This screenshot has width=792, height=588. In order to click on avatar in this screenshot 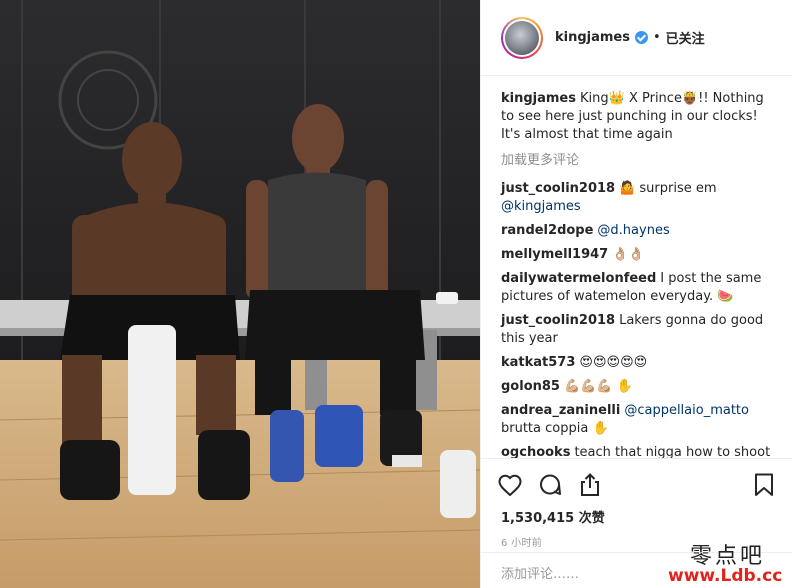, I will do `click(522, 37)`.